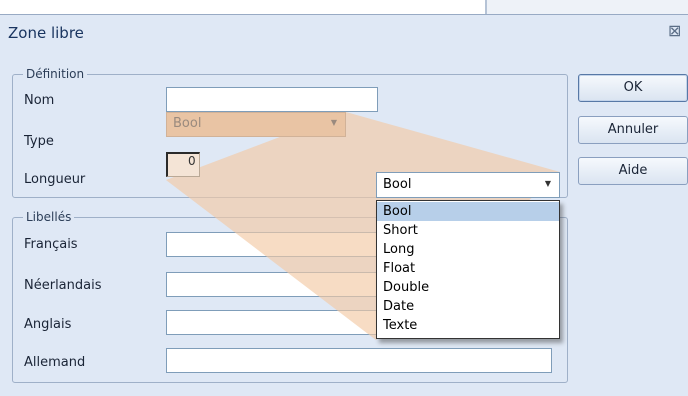 The height and width of the screenshot is (396, 688). Describe the element at coordinates (468, 325) in the screenshot. I see `type-option-texte: Texte` at that location.